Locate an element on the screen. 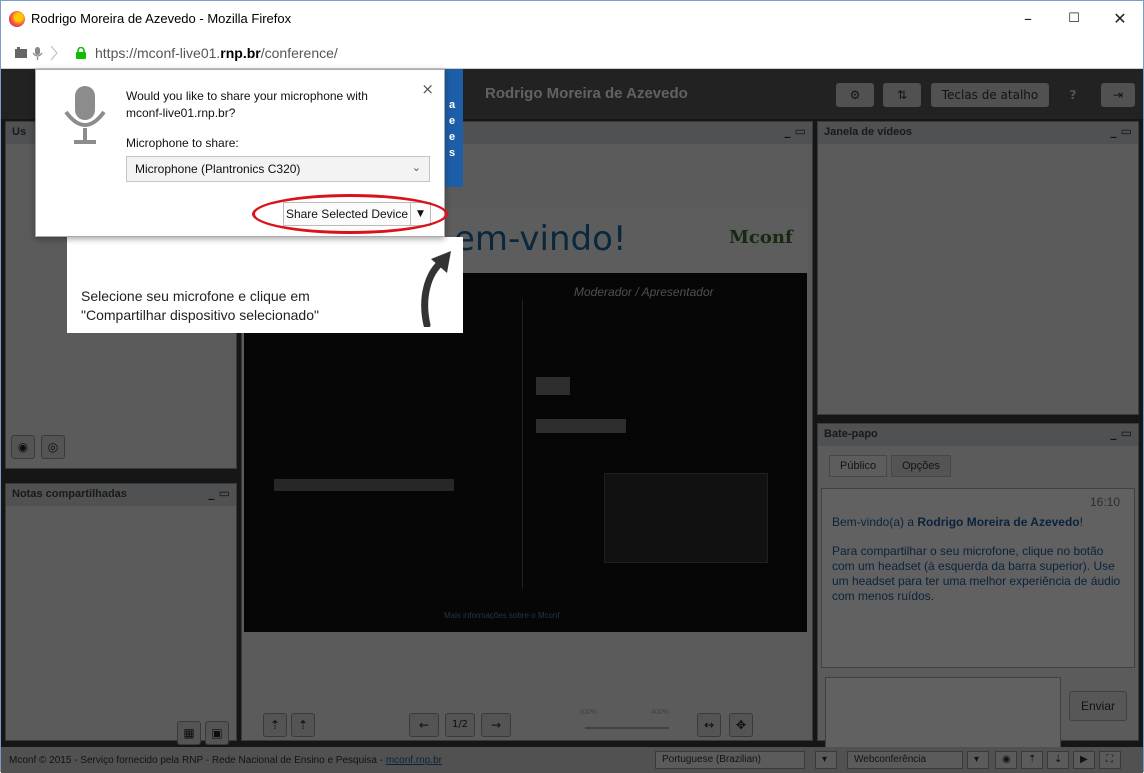 The height and width of the screenshot is (773, 1144). document-icon: ▦ is located at coordinates (189, 733).